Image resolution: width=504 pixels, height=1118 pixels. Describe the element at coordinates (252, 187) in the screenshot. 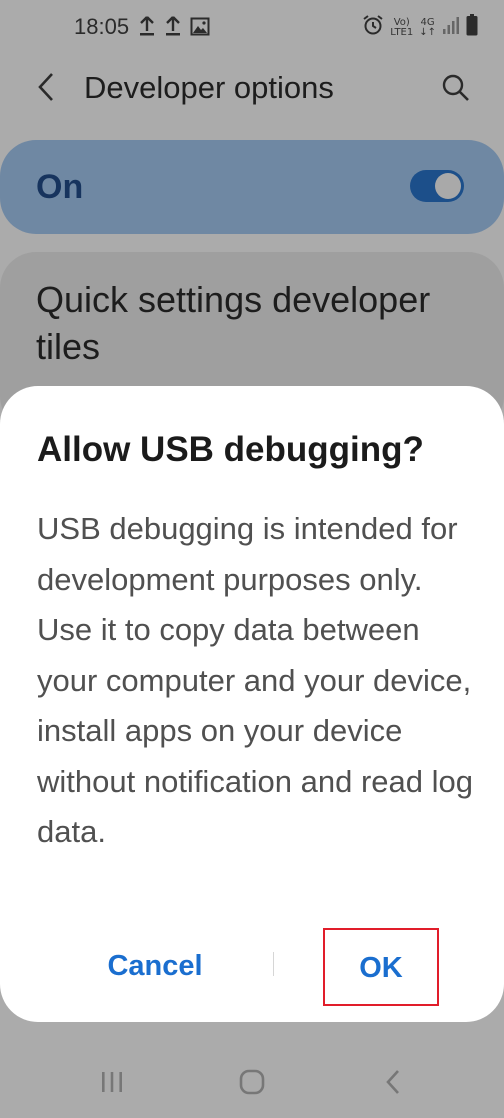

I see `master-switch-card: On` at that location.